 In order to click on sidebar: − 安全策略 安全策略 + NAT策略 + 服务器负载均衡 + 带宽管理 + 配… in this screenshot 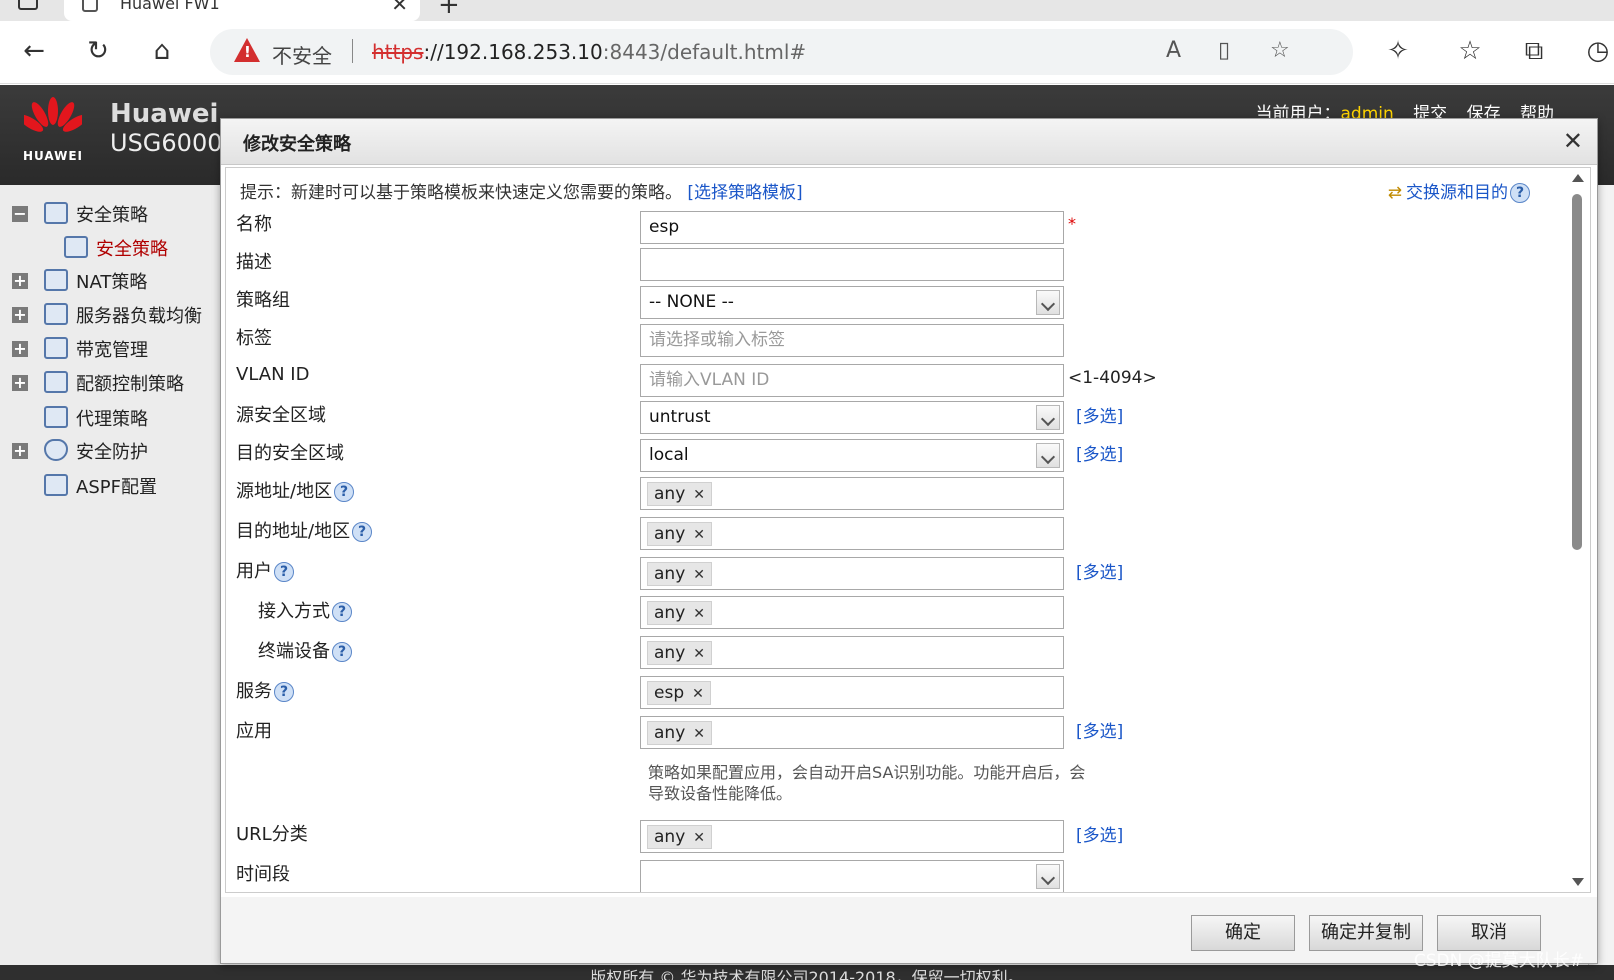, I will do `click(110, 575)`.